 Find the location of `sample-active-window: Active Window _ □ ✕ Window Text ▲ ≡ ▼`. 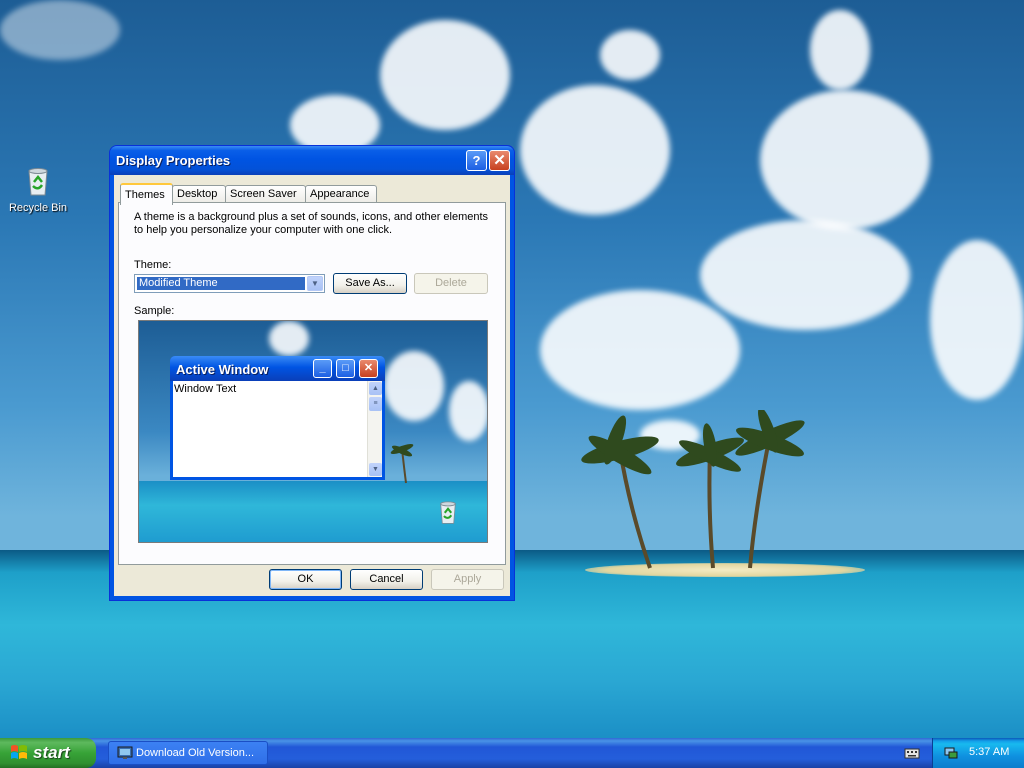

sample-active-window: Active Window _ □ ✕ Window Text ▲ ≡ ▼ is located at coordinates (277, 418).